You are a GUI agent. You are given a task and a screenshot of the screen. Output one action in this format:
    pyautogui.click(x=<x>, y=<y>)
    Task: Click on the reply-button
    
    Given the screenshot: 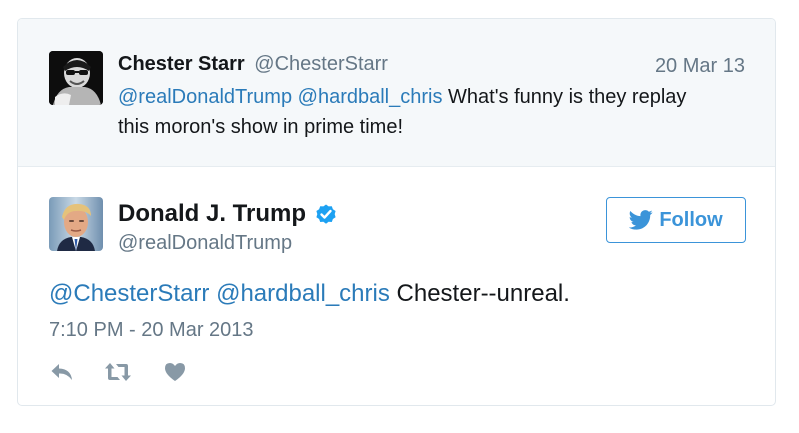 What is the action you would take?
    pyautogui.click(x=62, y=372)
    